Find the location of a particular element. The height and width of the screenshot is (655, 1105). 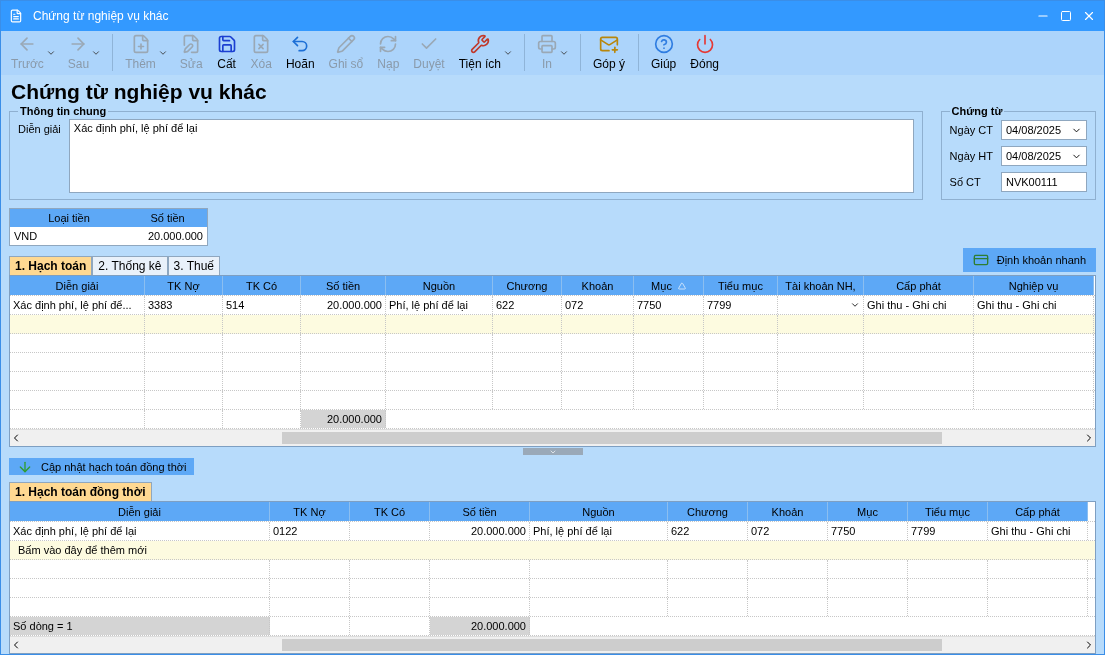

toolbar-button: Tiện ích is located at coordinates (484, 52).